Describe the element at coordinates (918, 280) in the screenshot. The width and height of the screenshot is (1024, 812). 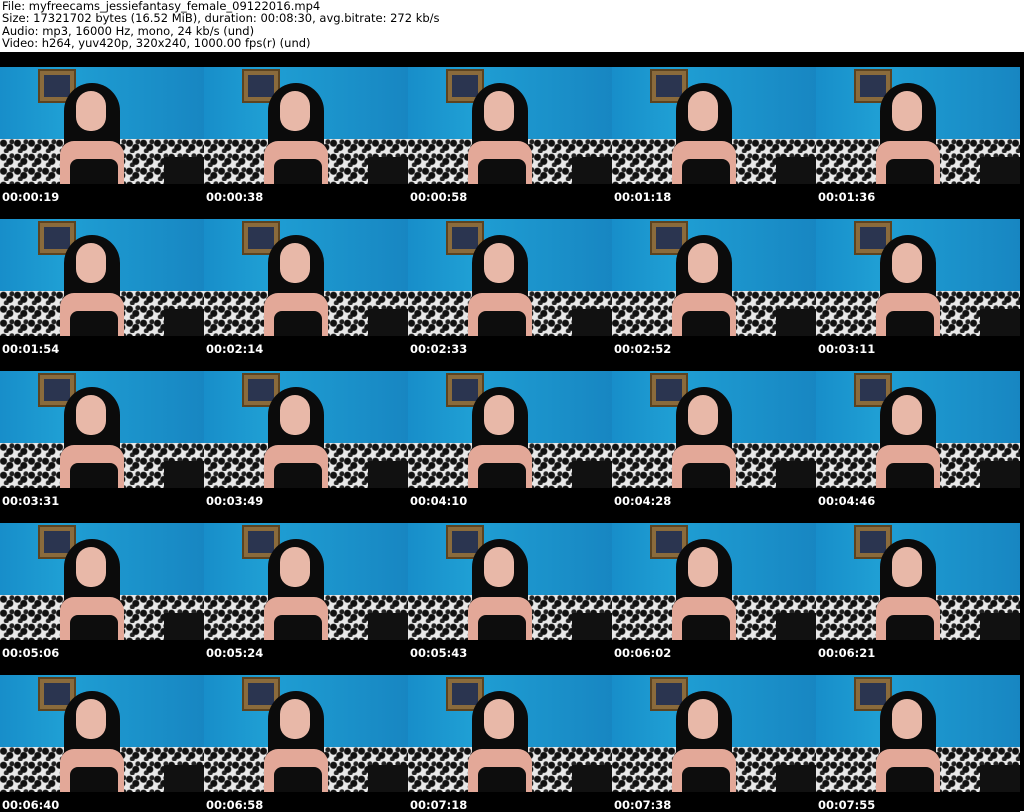
I see `thumbnail-cell: 00:03:11` at that location.